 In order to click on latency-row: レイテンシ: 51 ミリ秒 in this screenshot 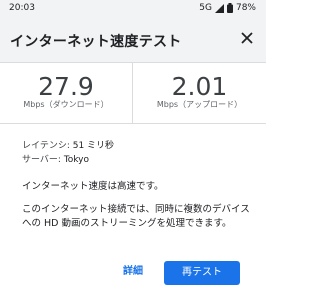, I will do `click(68, 146)`.